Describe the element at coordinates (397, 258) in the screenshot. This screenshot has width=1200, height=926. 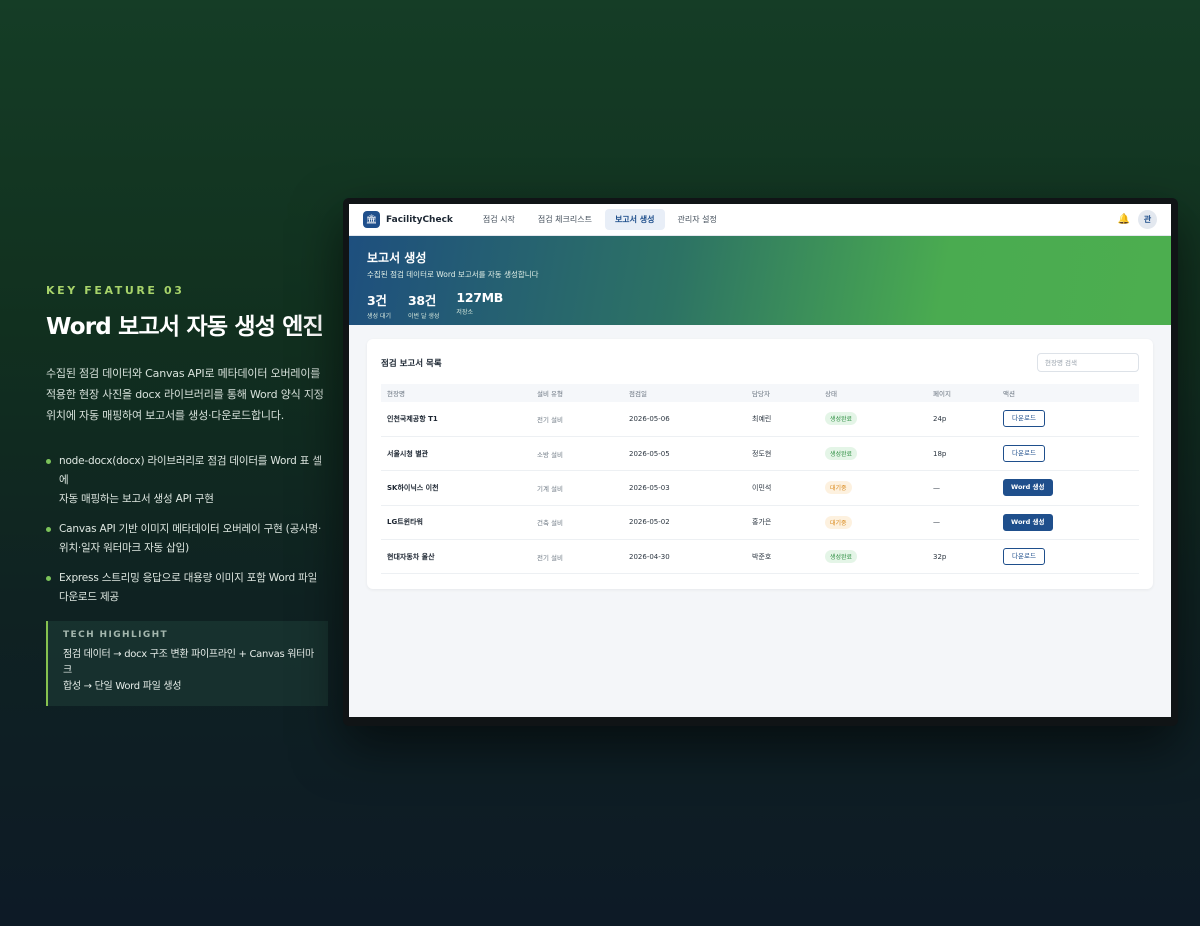
I see `page-title: 보고서 생성` at that location.